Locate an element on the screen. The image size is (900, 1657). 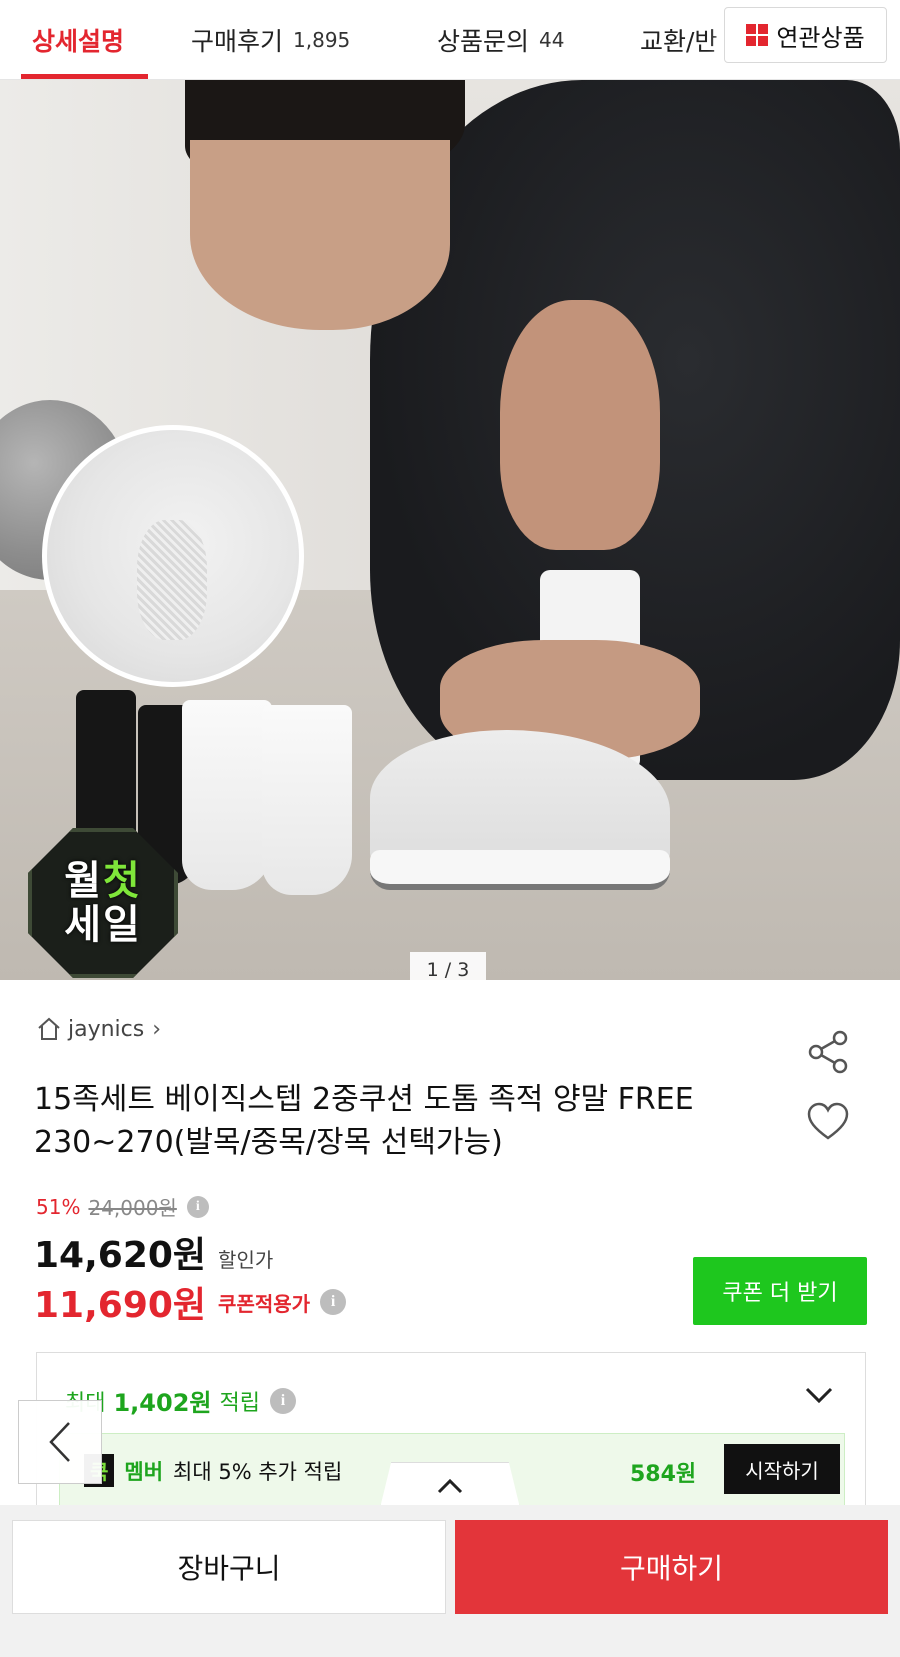
tab-exchange: 교환/반 is located at coordinates (679, 39).